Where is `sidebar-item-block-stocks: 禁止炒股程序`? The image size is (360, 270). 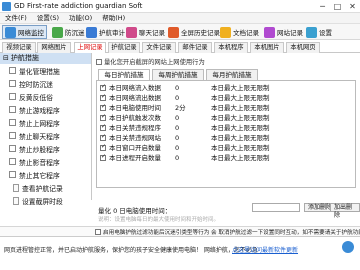
sidebar-item-block-stocks: 禁止炒股程序 is located at coordinates (45, 148).